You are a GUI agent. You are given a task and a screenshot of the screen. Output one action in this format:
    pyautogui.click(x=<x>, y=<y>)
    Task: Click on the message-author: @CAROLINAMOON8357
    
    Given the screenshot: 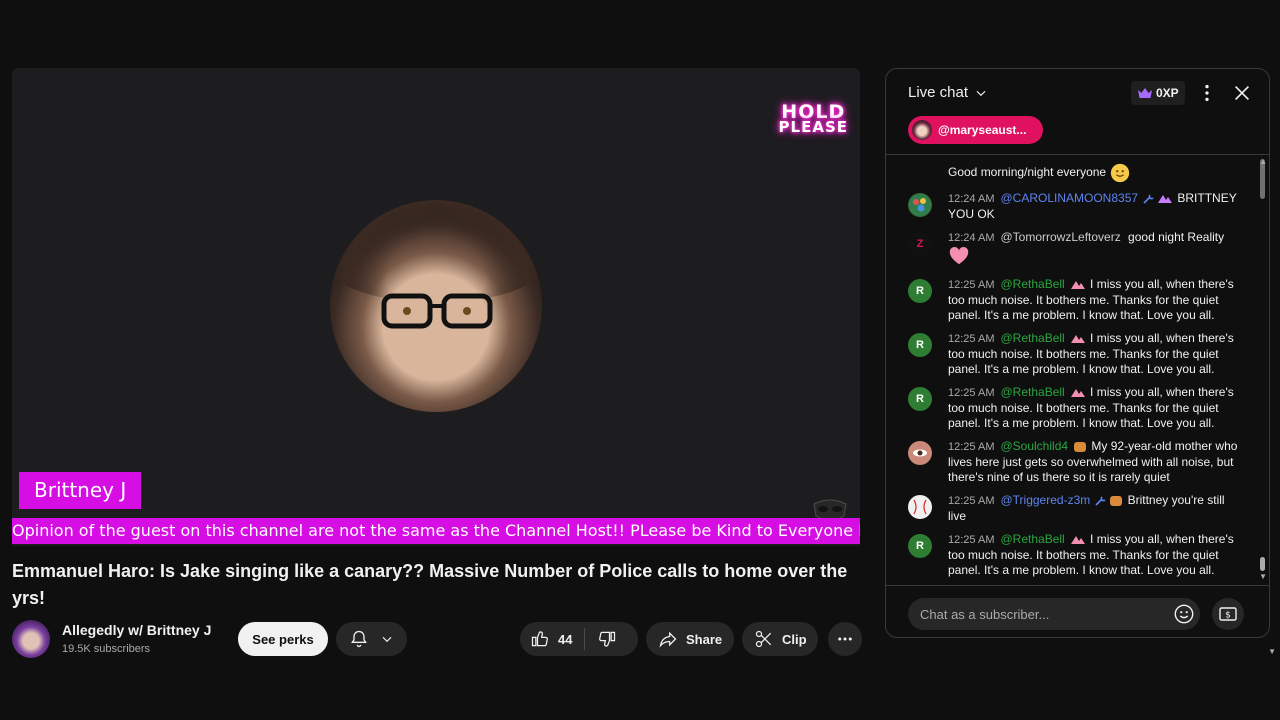 What is the action you would take?
    pyautogui.click(x=1069, y=198)
    